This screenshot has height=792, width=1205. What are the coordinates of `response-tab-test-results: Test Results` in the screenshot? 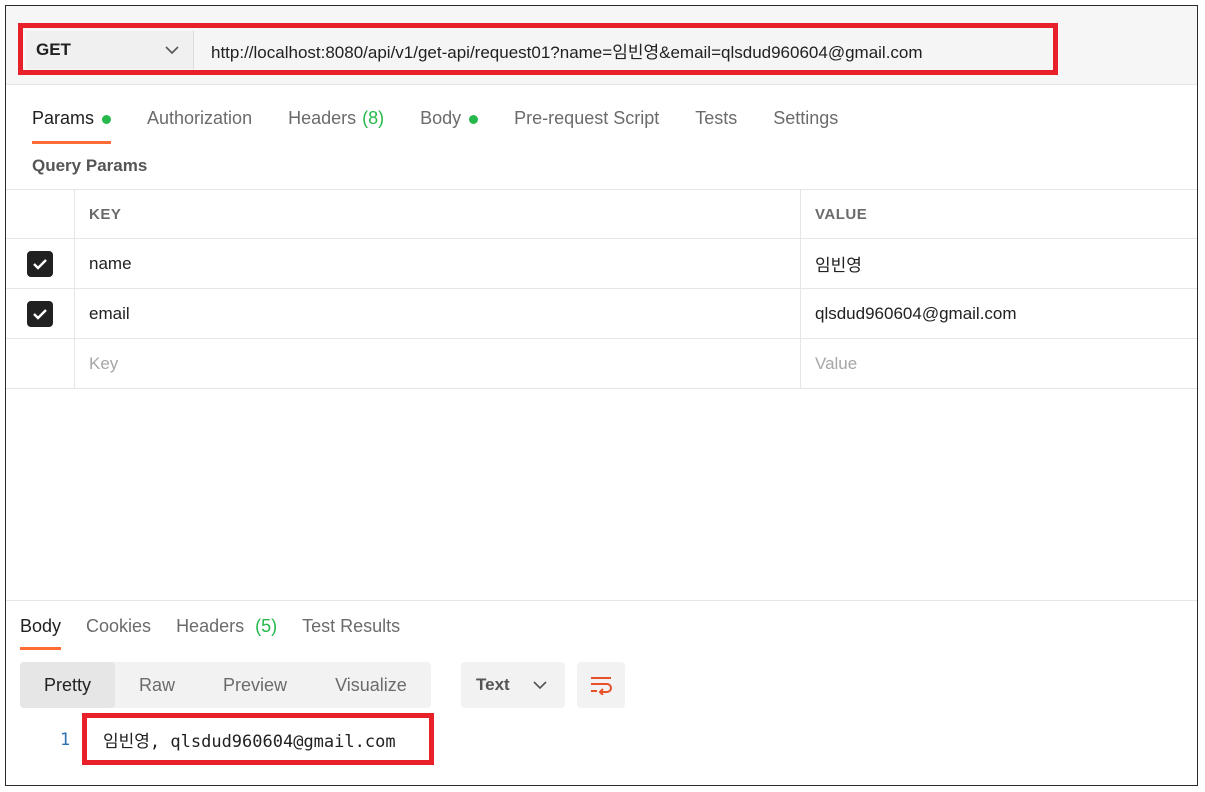 It's located at (351, 632).